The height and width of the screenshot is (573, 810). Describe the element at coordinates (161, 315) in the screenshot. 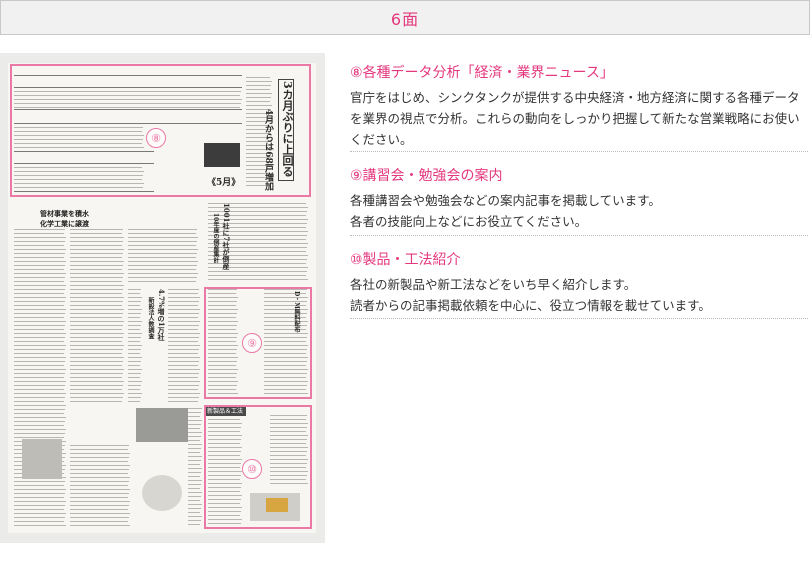

I see `headline-center1: 4.7%増の1万社` at that location.